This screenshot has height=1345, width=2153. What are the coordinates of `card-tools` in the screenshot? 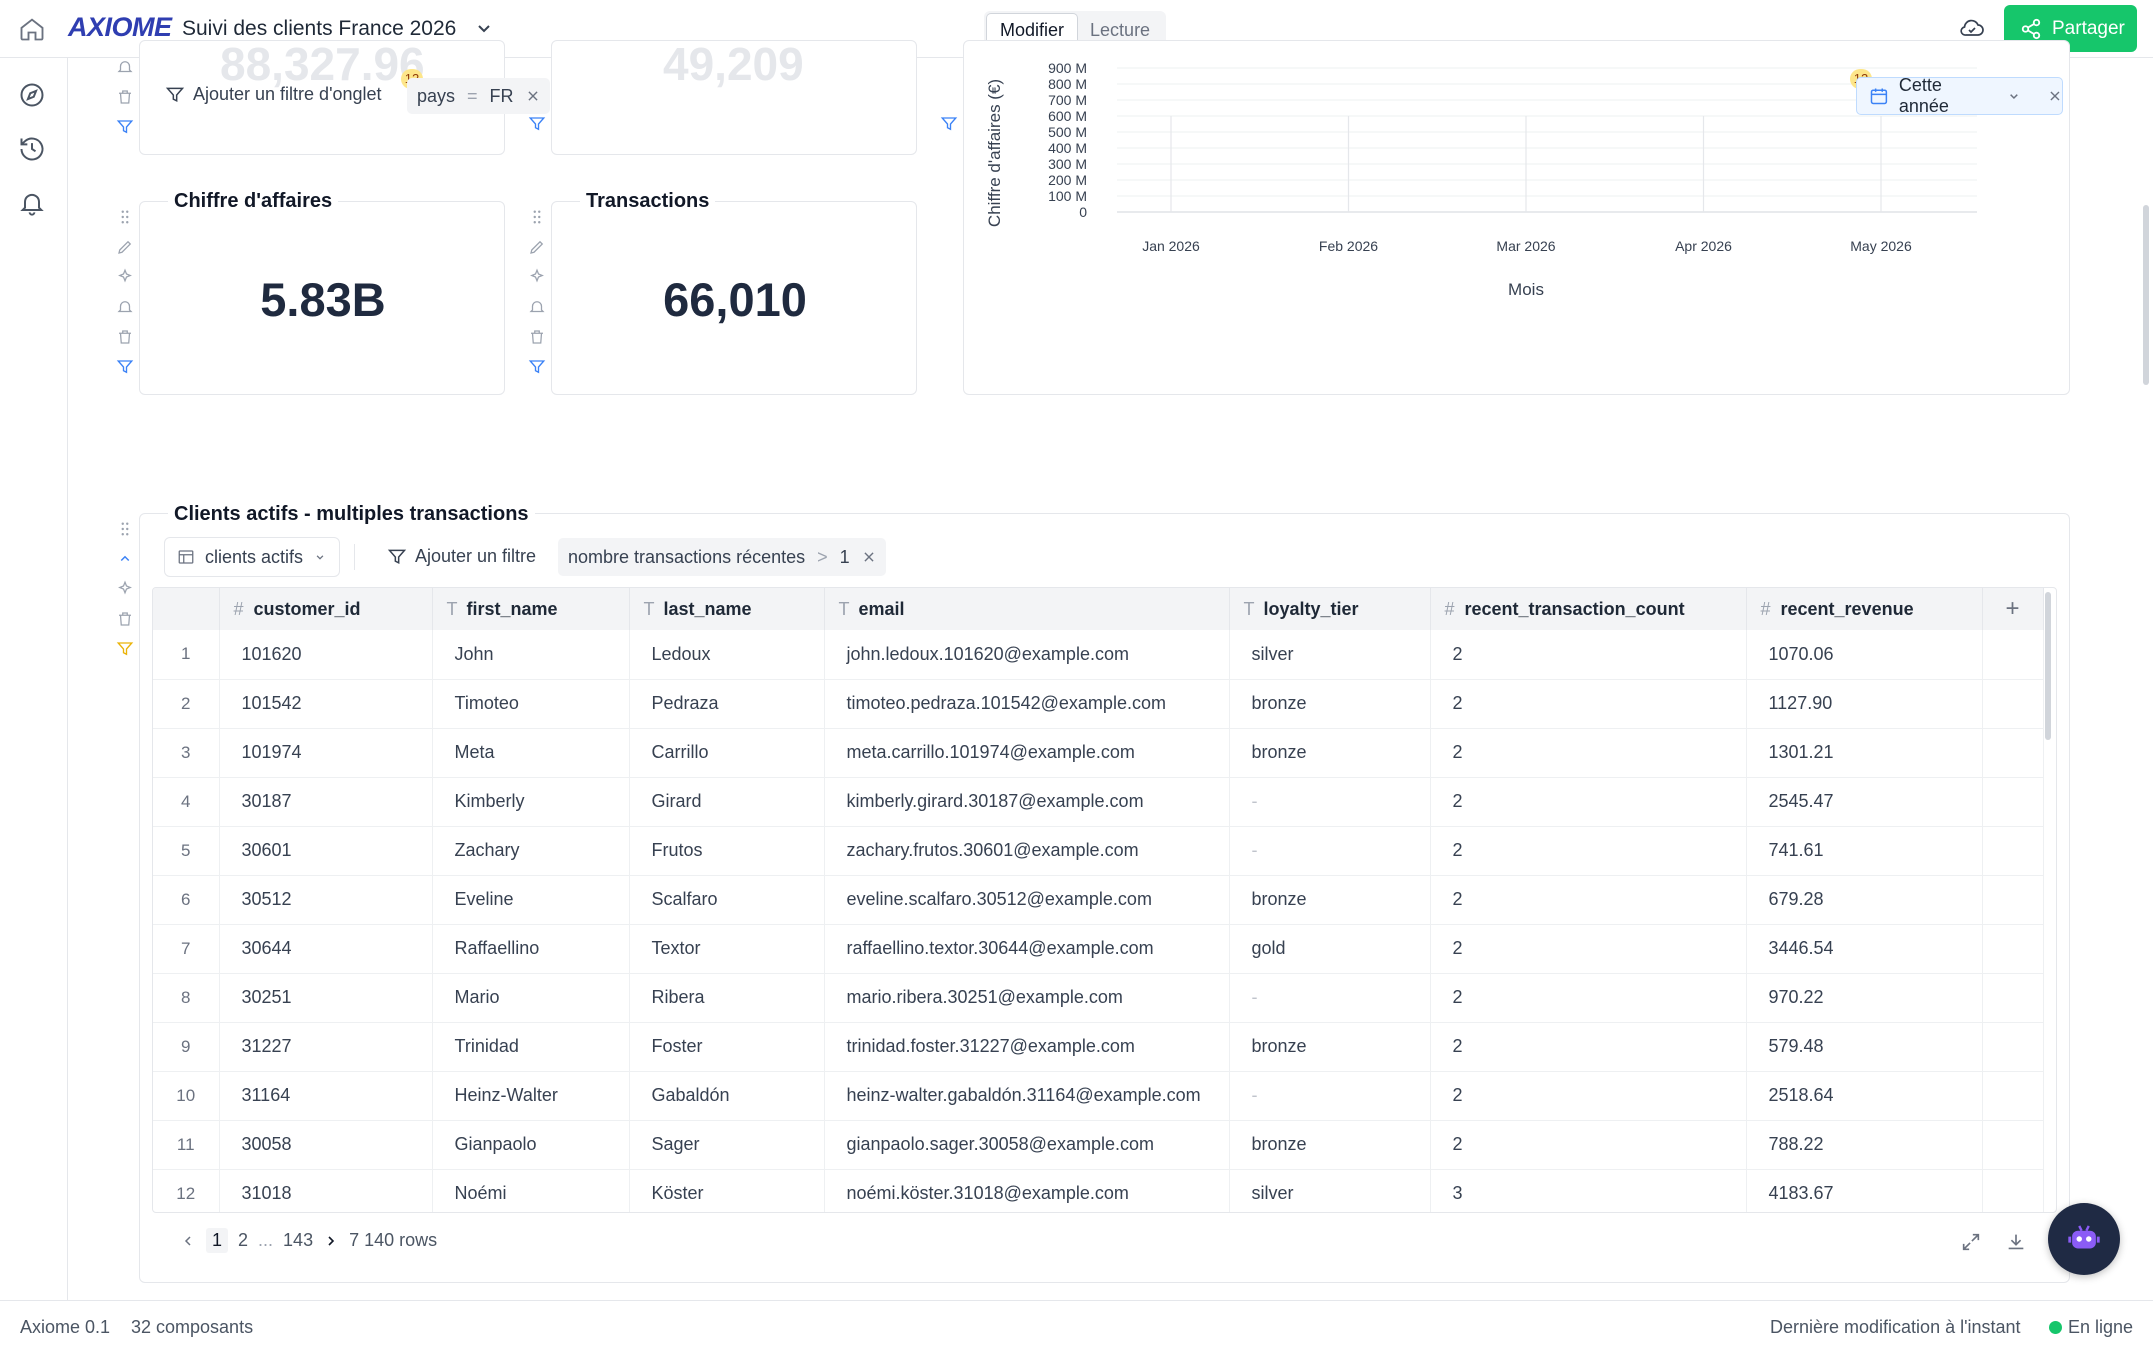 It's located at (949, 130).